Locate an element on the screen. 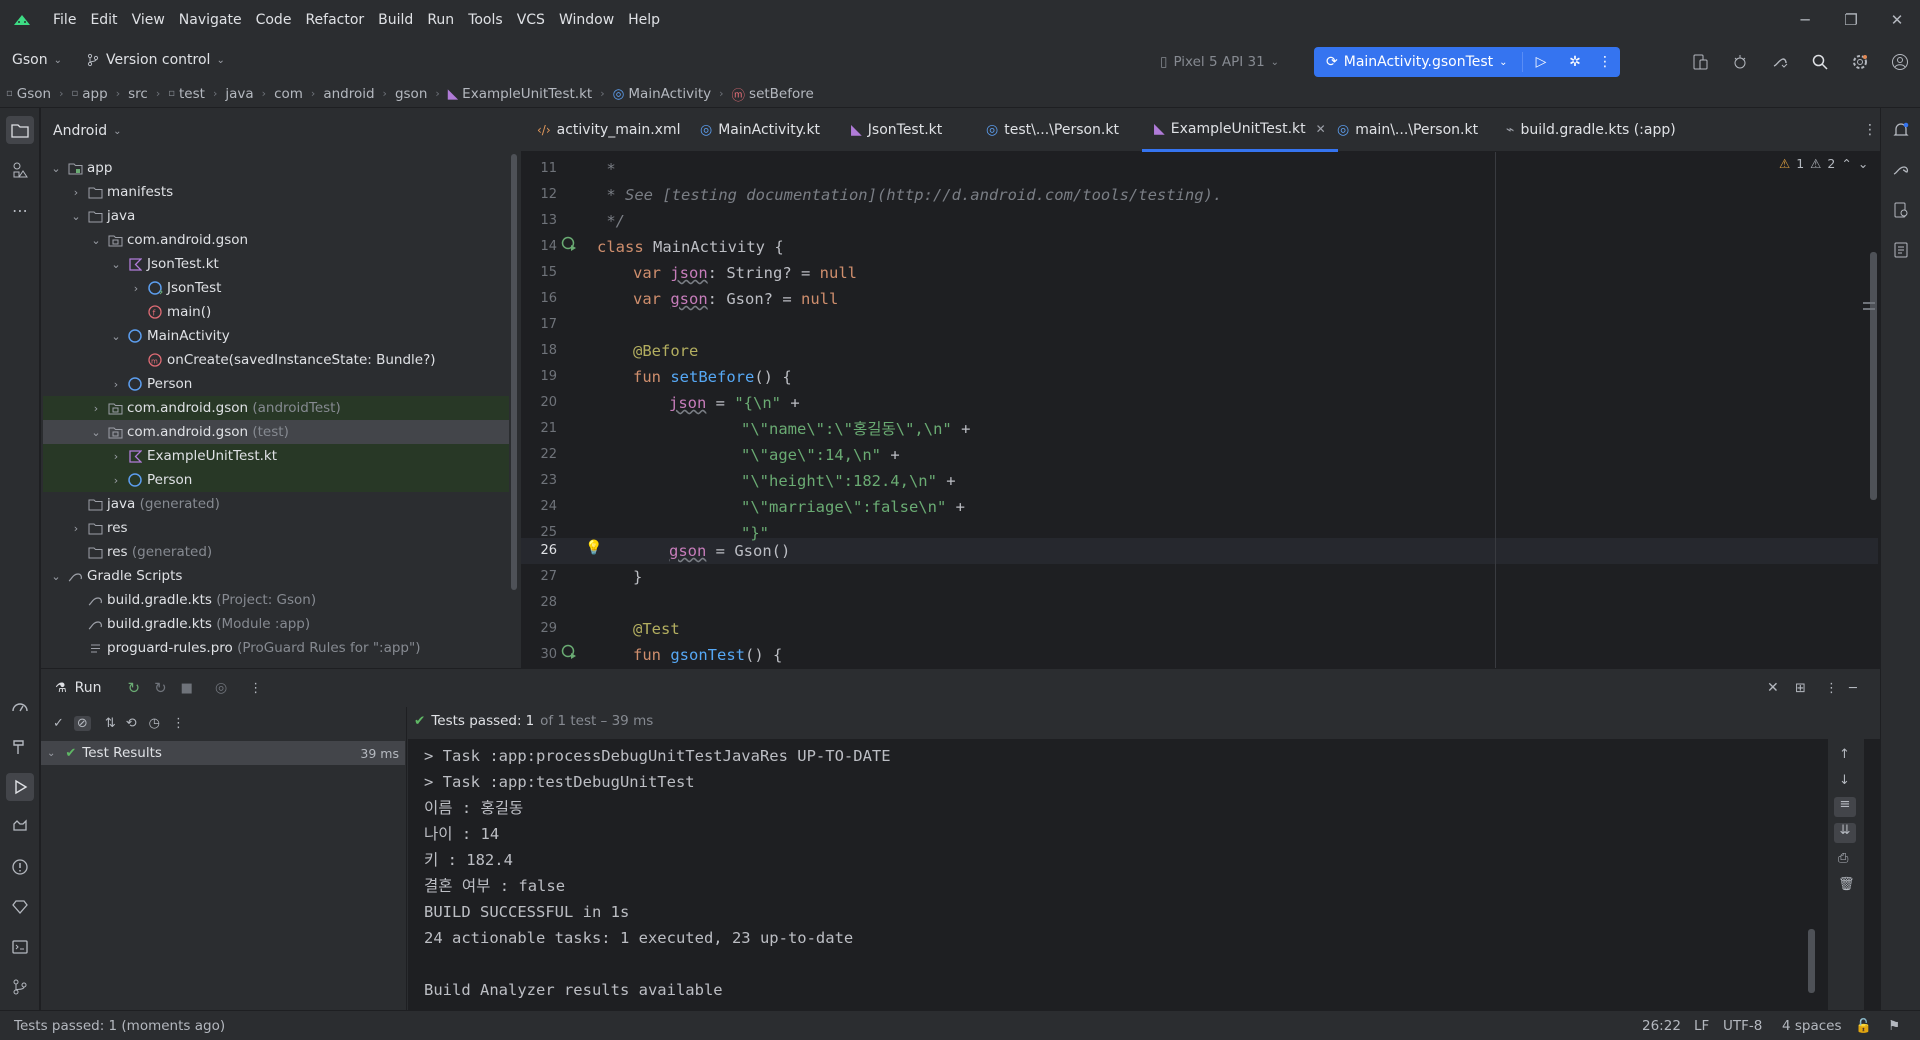 This screenshot has height=1040, width=1920. logcat-icon is located at coordinates (20, 827).